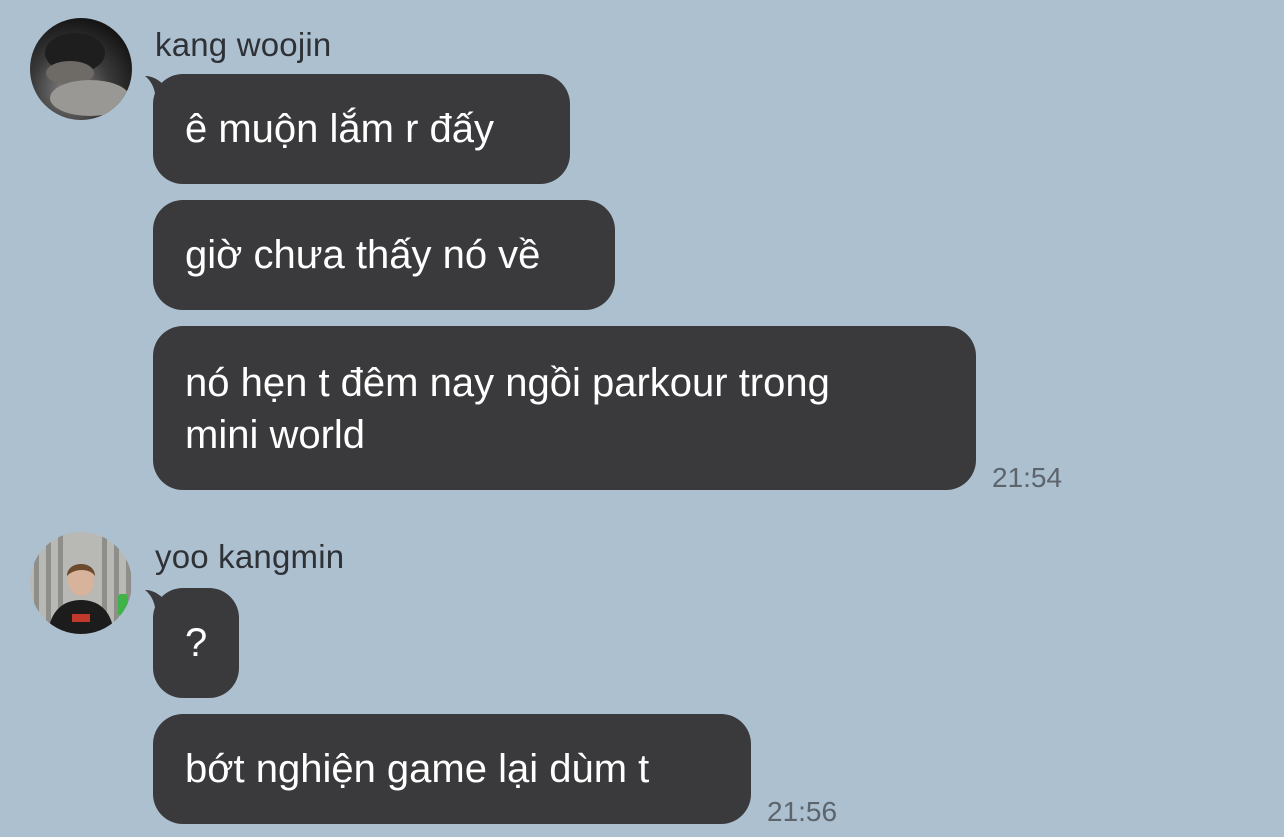  I want to click on message-text: ê muộn lắm r đấy, so click(340, 129).